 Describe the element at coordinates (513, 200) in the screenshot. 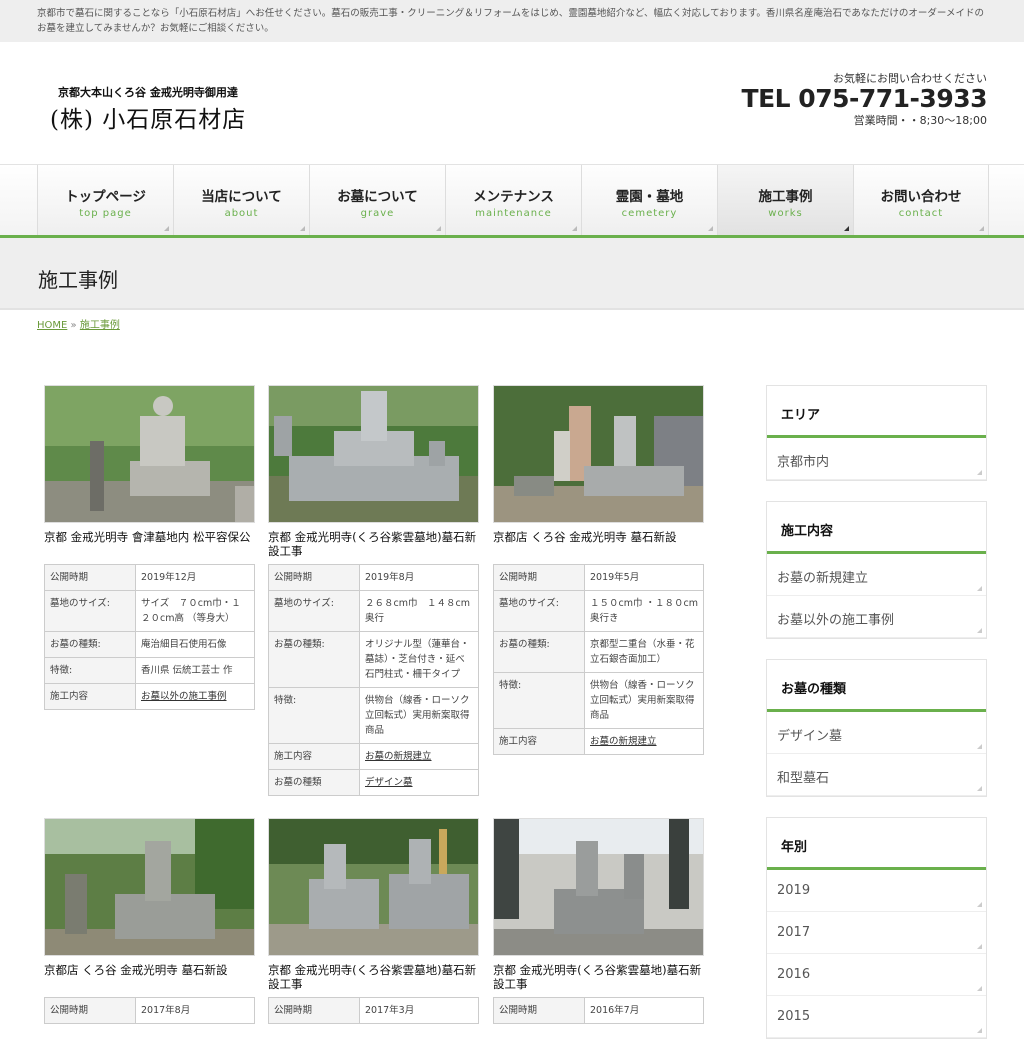

I see `nav-item-maintenance: メンテナンス maintenance` at that location.